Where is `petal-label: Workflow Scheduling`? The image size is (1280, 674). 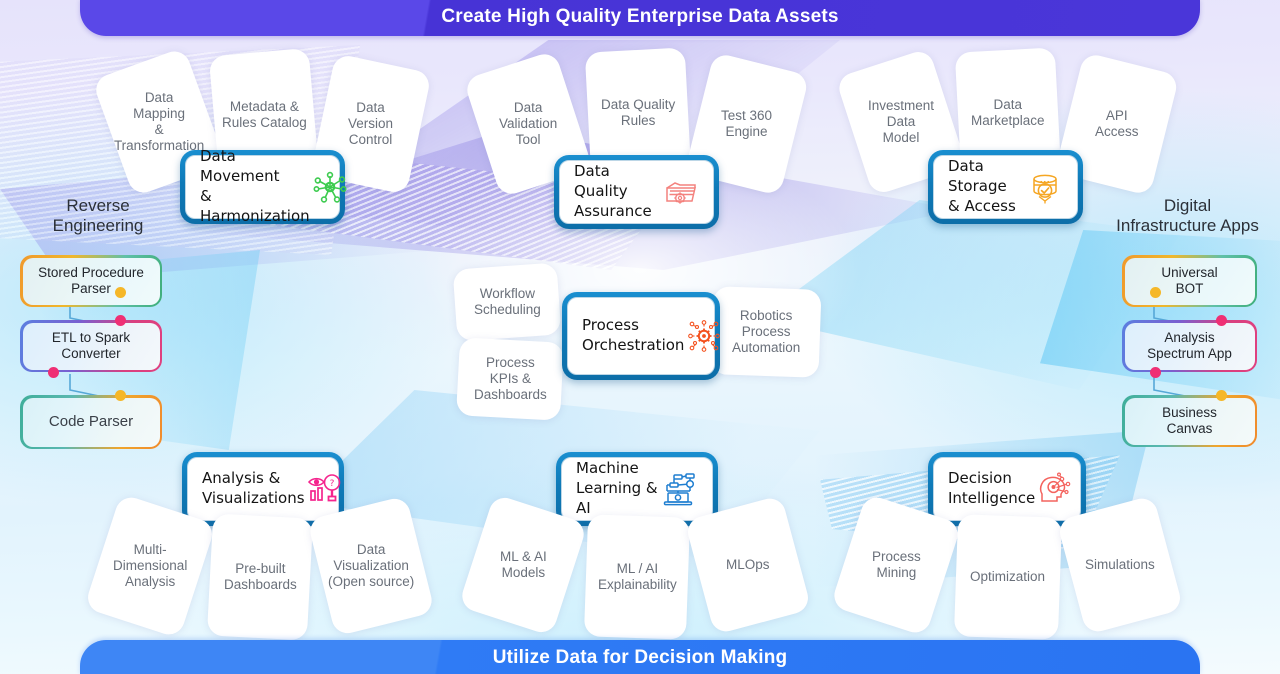
petal-label: Workflow Scheduling is located at coordinates (507, 301).